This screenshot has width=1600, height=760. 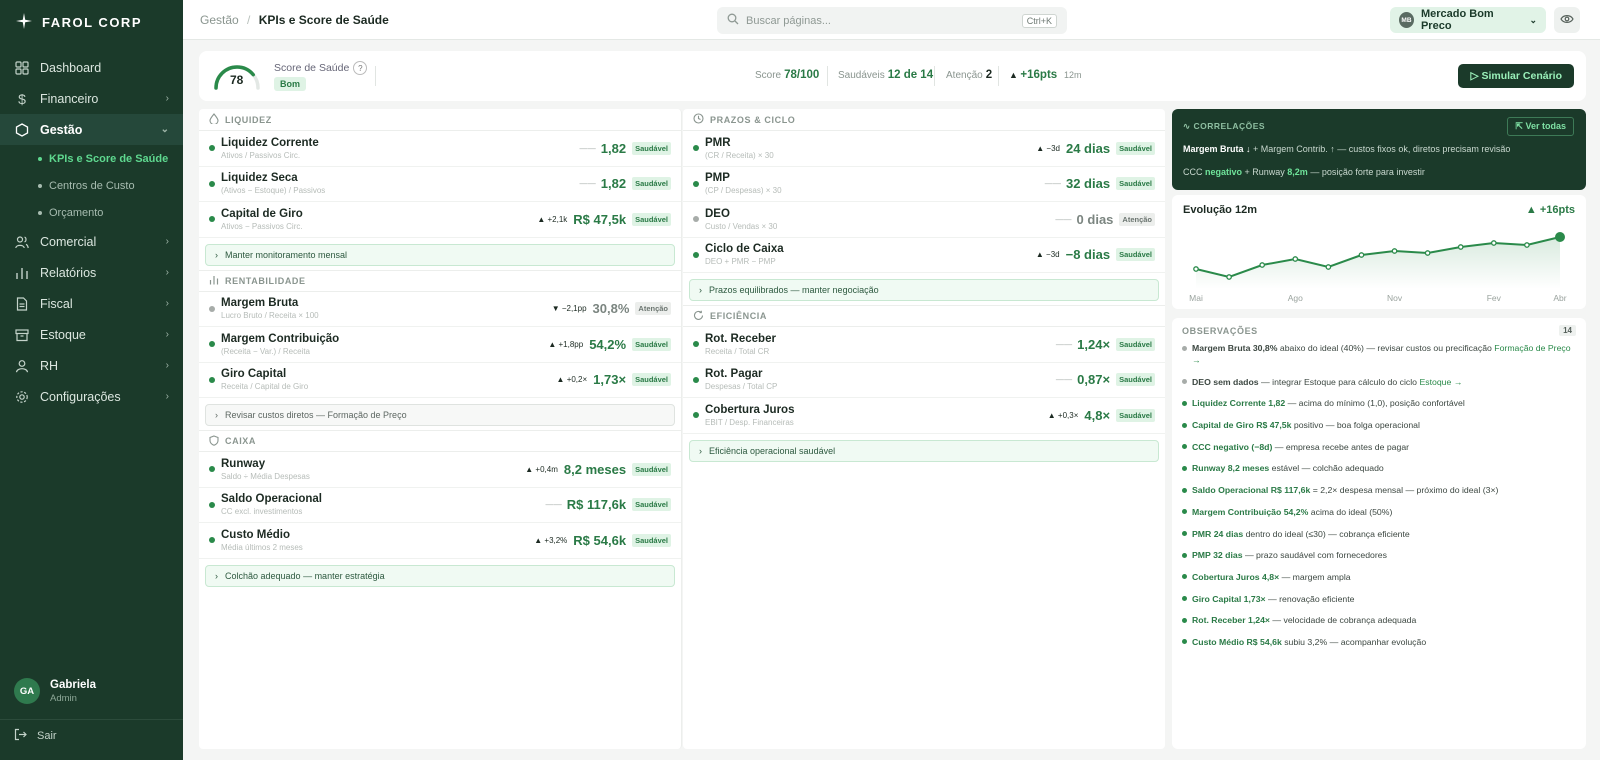 I want to click on gear-icon, so click(x=22, y=397).